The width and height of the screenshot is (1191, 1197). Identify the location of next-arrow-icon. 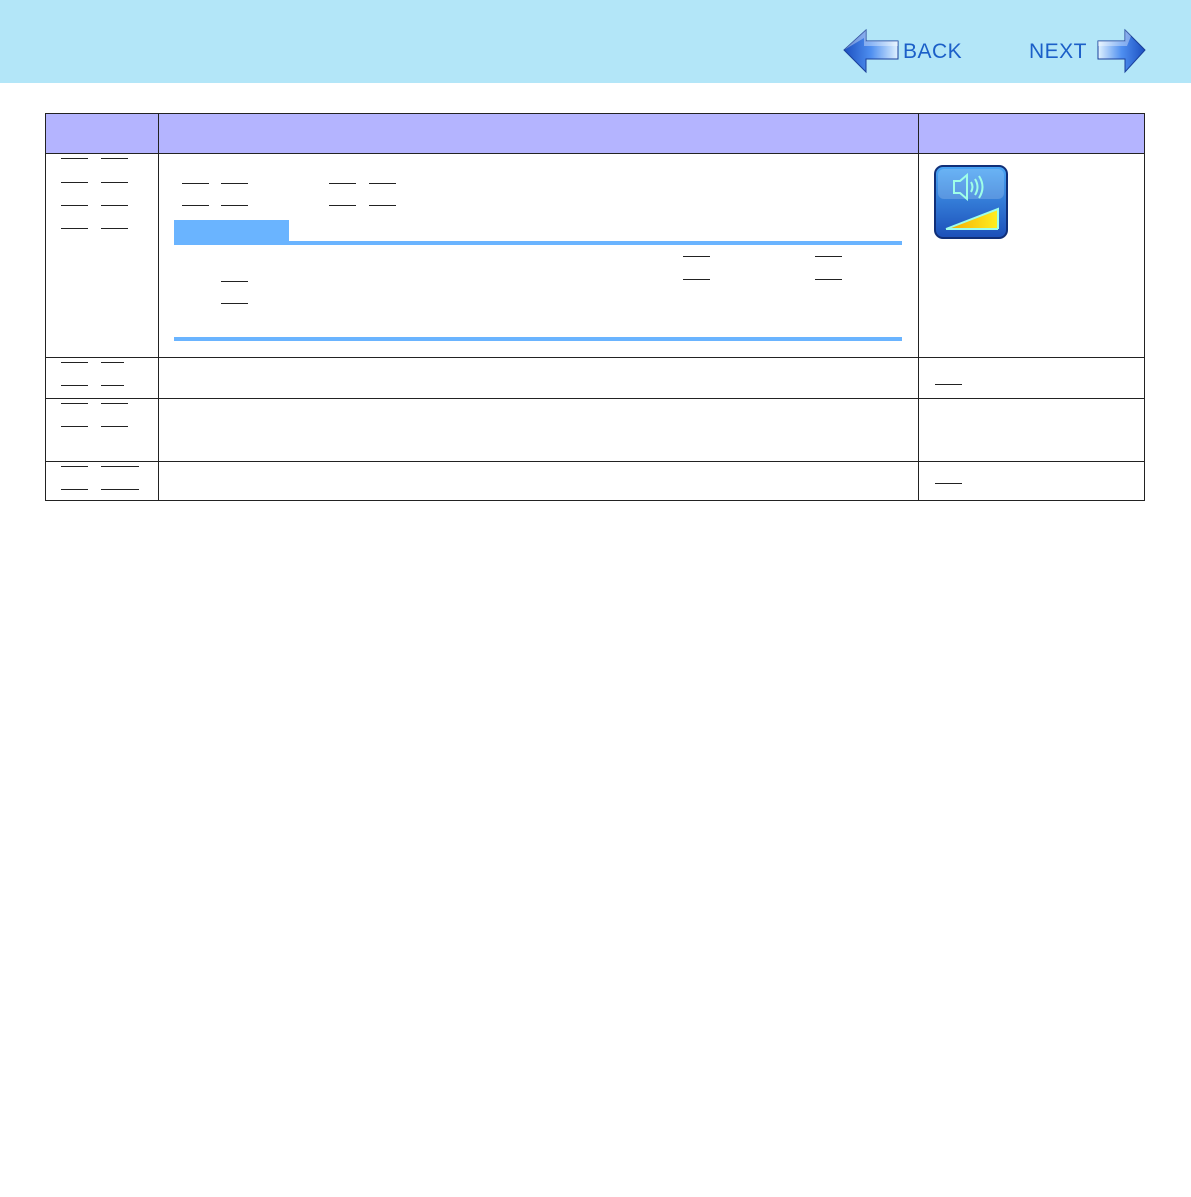
(1121, 51).